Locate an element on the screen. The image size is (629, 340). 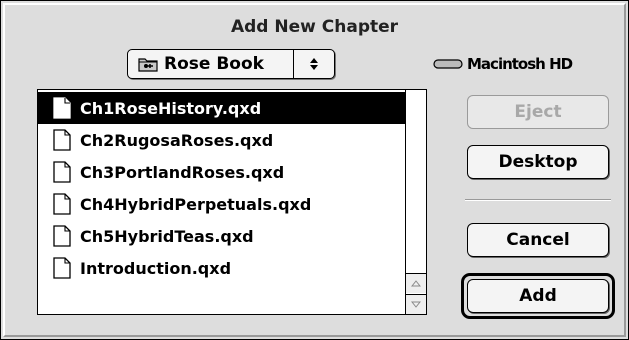
file-list-item: Introduction.qxd is located at coordinates (222, 268).